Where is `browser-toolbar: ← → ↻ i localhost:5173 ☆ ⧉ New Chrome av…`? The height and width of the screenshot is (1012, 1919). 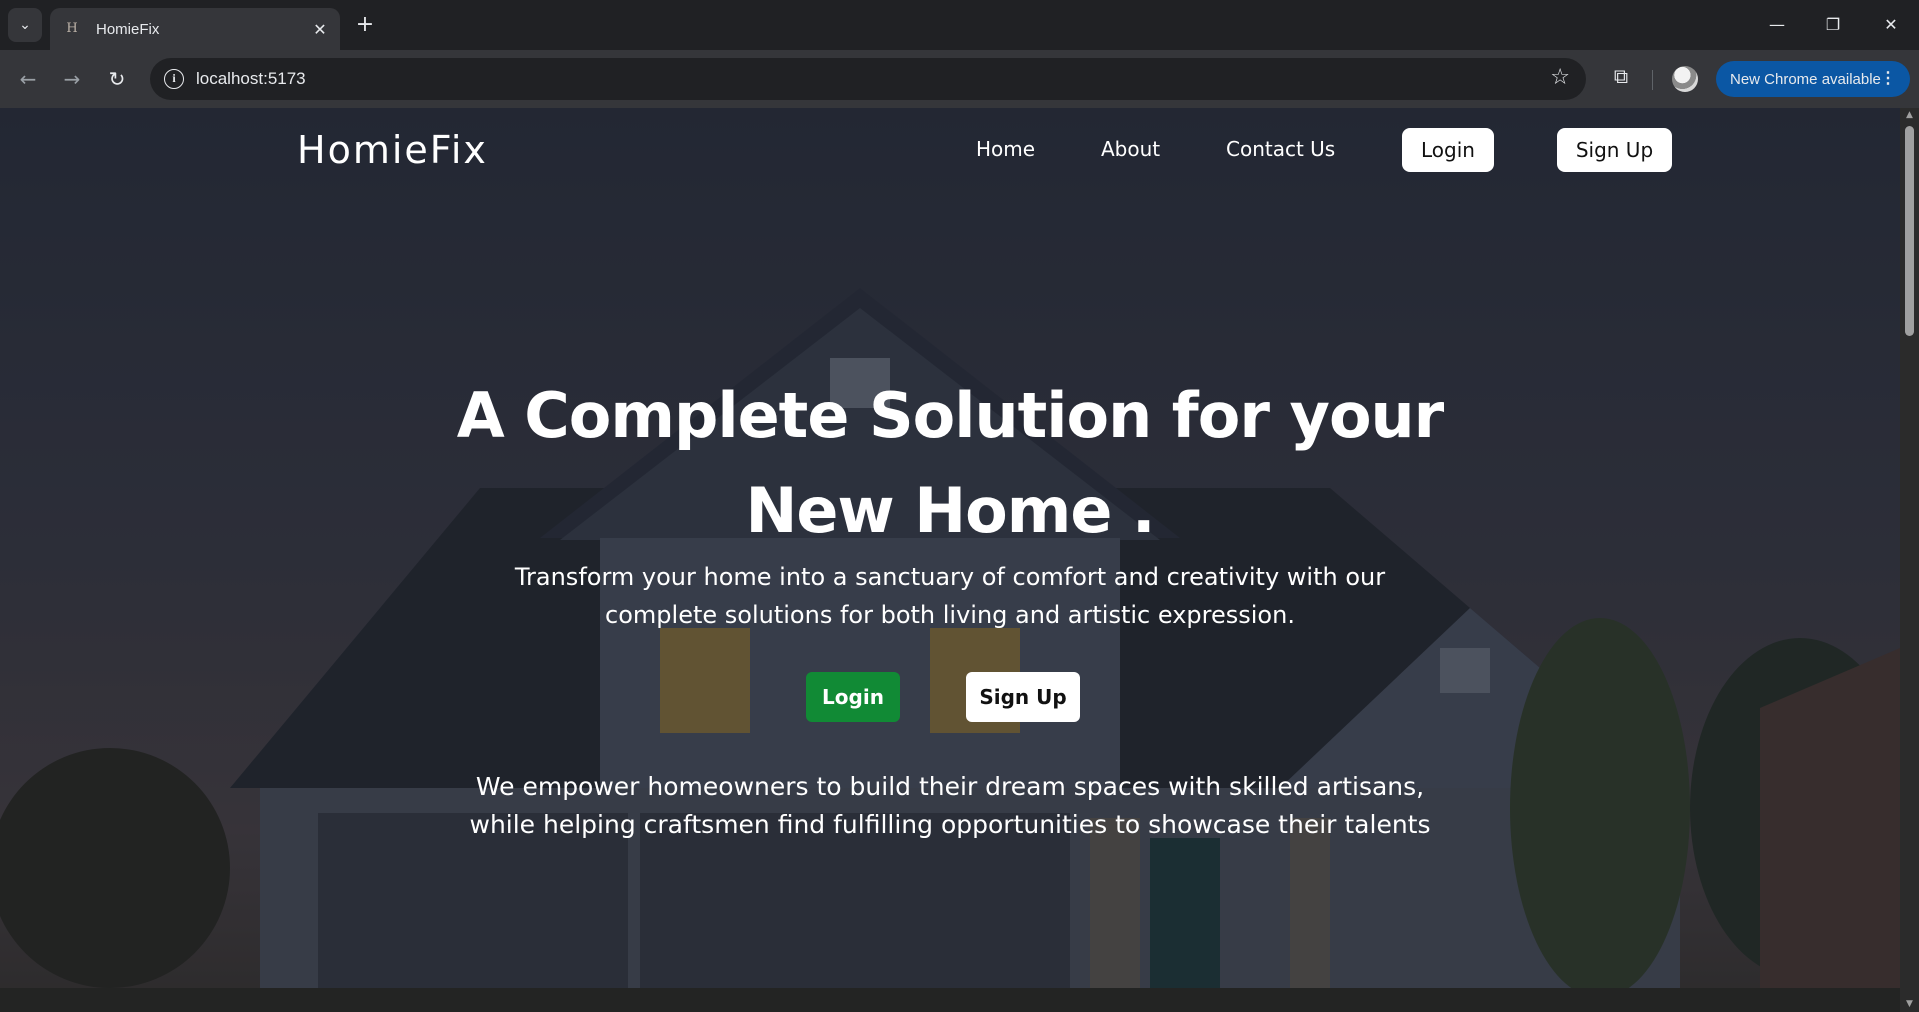
browser-toolbar: ← → ↻ i localhost:5173 ☆ ⧉ New Chrome av… is located at coordinates (959, 79).